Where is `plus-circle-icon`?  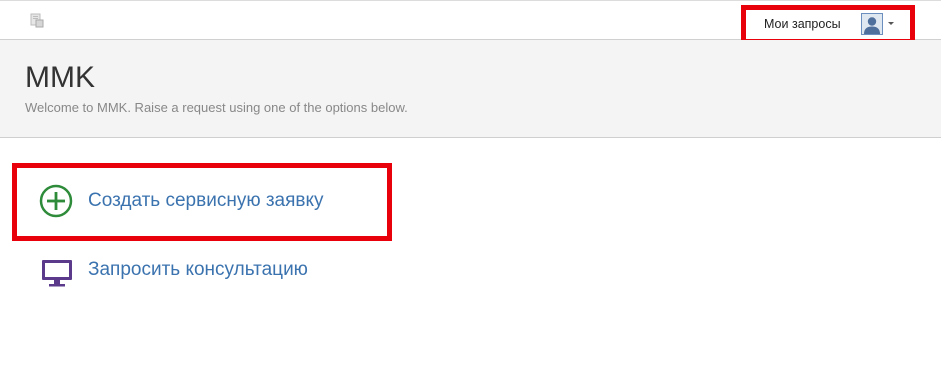
plus-circle-icon is located at coordinates (56, 201).